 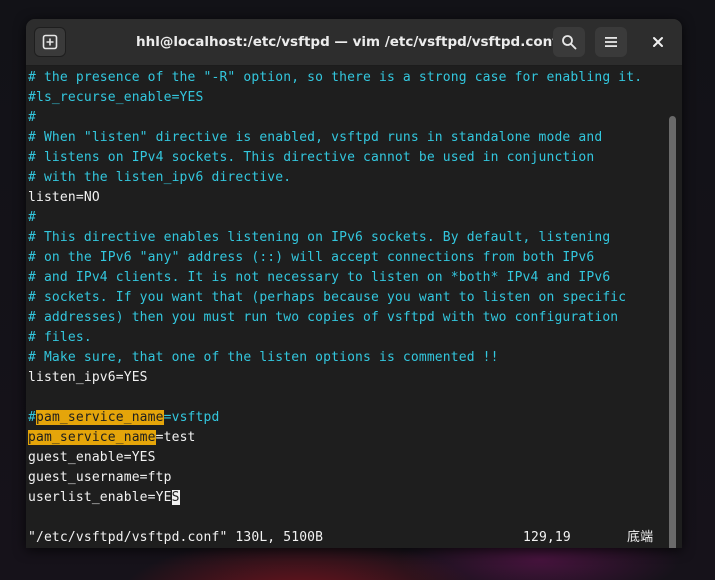 I want to click on close-icon, so click(x=658, y=42).